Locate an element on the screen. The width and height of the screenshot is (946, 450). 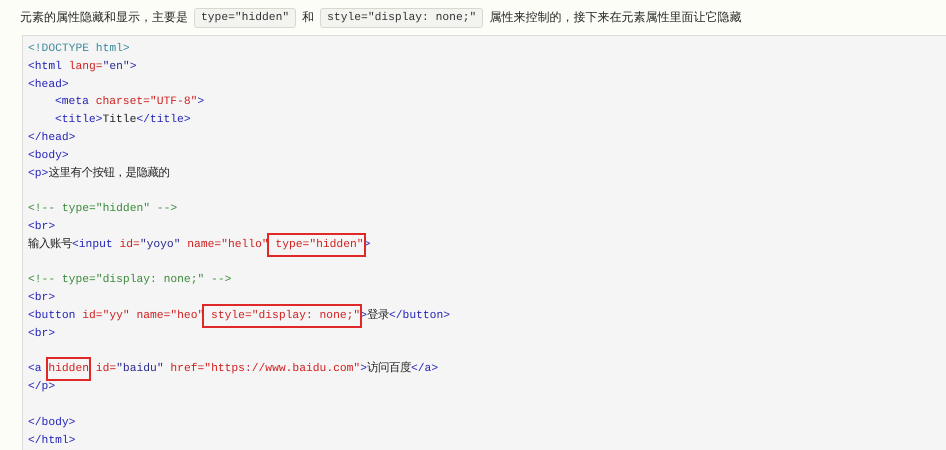
intro-text: 属性来控制的，接下来在元素属性里面让它隐藏 is located at coordinates (615, 17).